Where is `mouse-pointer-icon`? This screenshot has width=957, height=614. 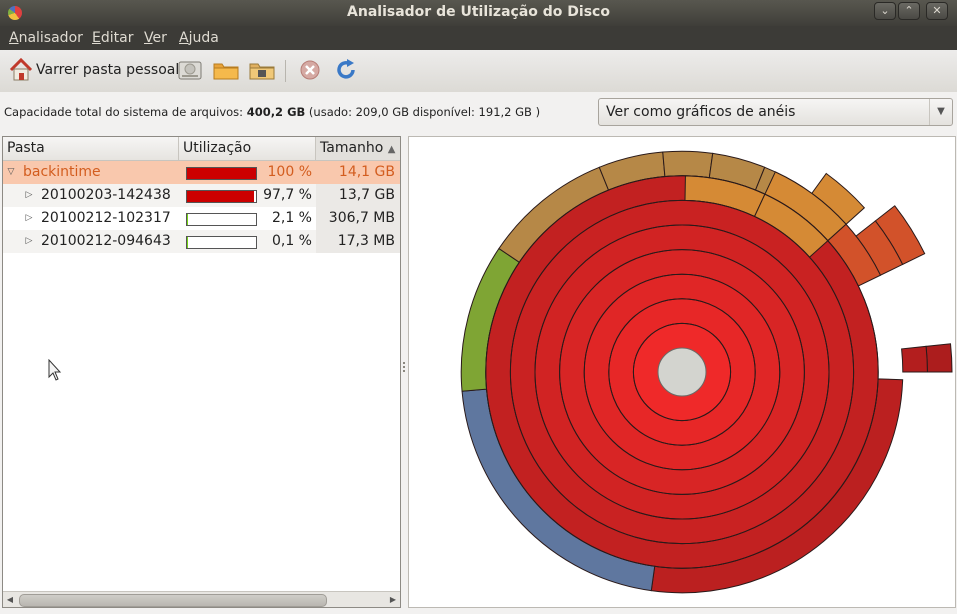 mouse-pointer-icon is located at coordinates (55, 370).